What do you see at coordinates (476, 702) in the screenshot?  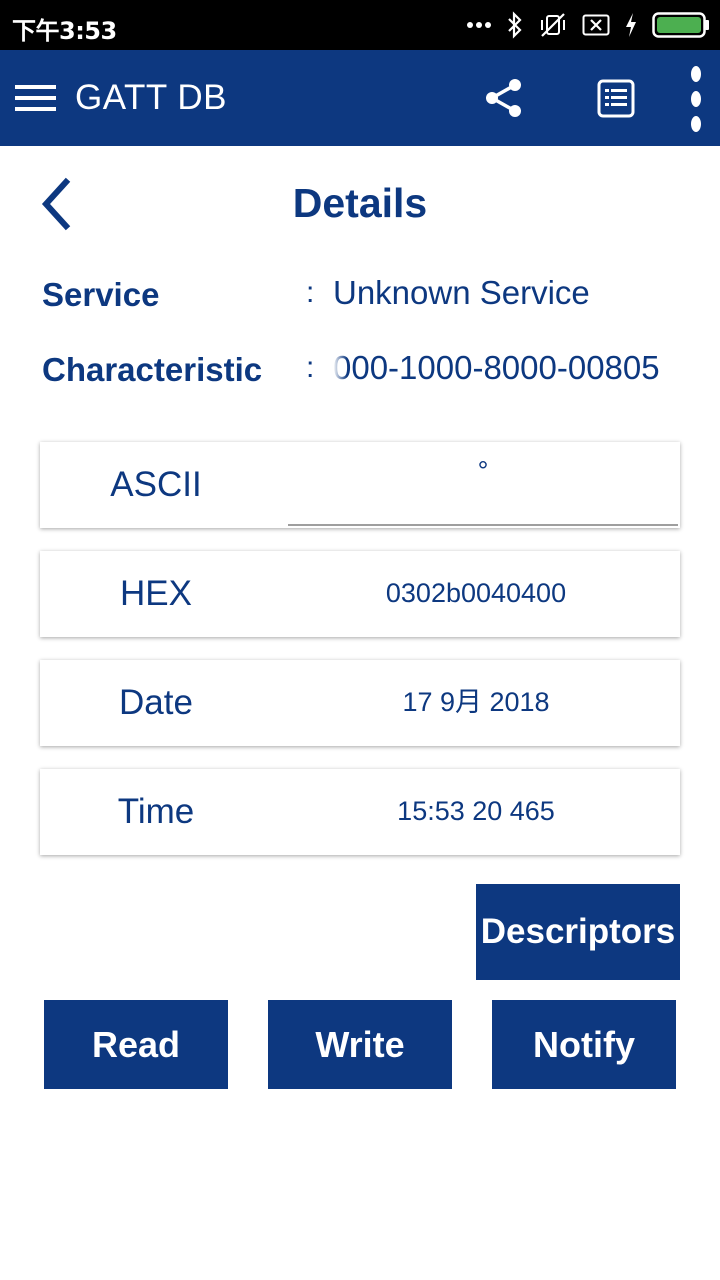 I see `date-value: 17 9月 2018` at bounding box center [476, 702].